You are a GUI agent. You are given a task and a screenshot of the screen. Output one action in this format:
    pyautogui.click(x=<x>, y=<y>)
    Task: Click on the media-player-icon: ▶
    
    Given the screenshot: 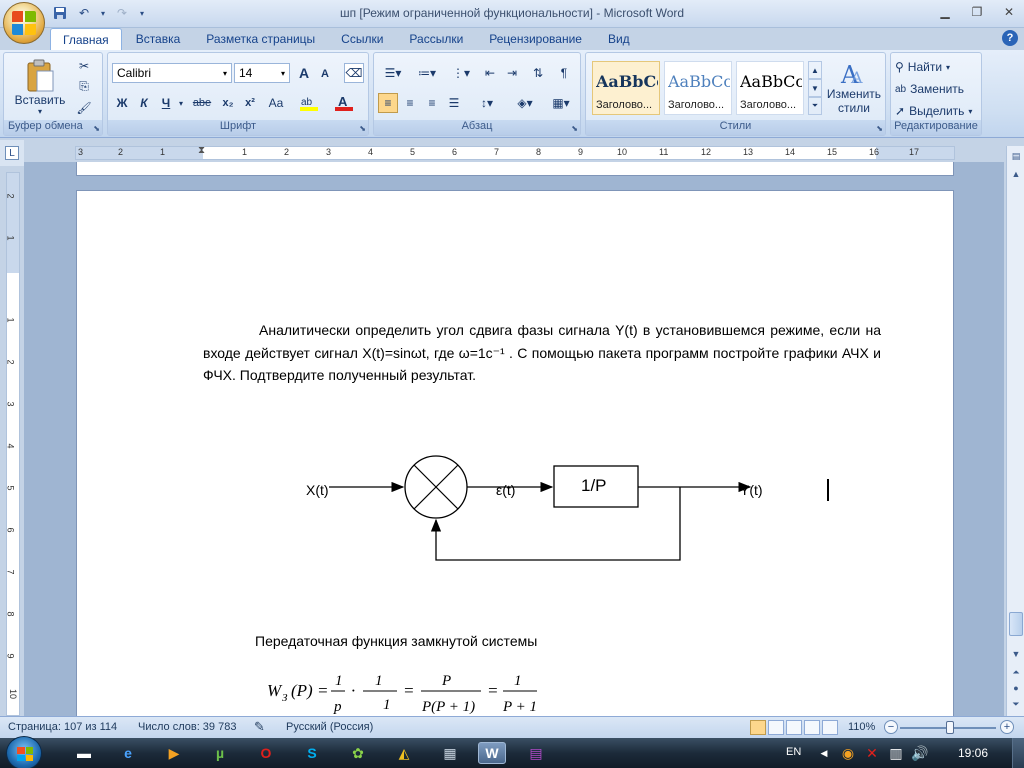 What is the action you would take?
    pyautogui.click(x=174, y=753)
    